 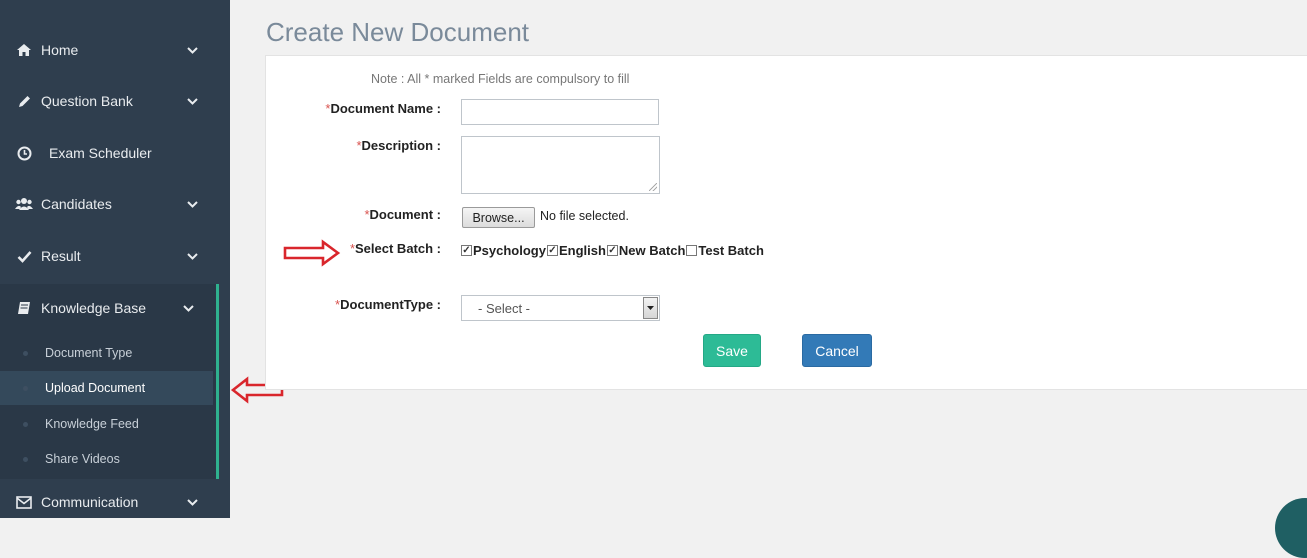 I want to click on sidebar-item-label: Knowledge Base, so click(x=94, y=308).